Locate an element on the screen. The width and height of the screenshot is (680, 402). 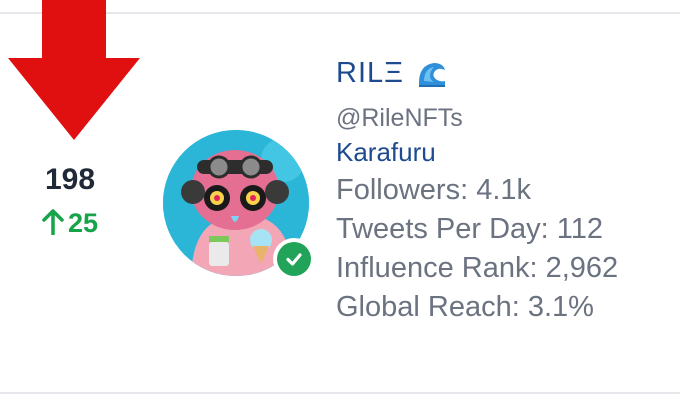
profile-avatar-container is located at coordinates (239, 205).